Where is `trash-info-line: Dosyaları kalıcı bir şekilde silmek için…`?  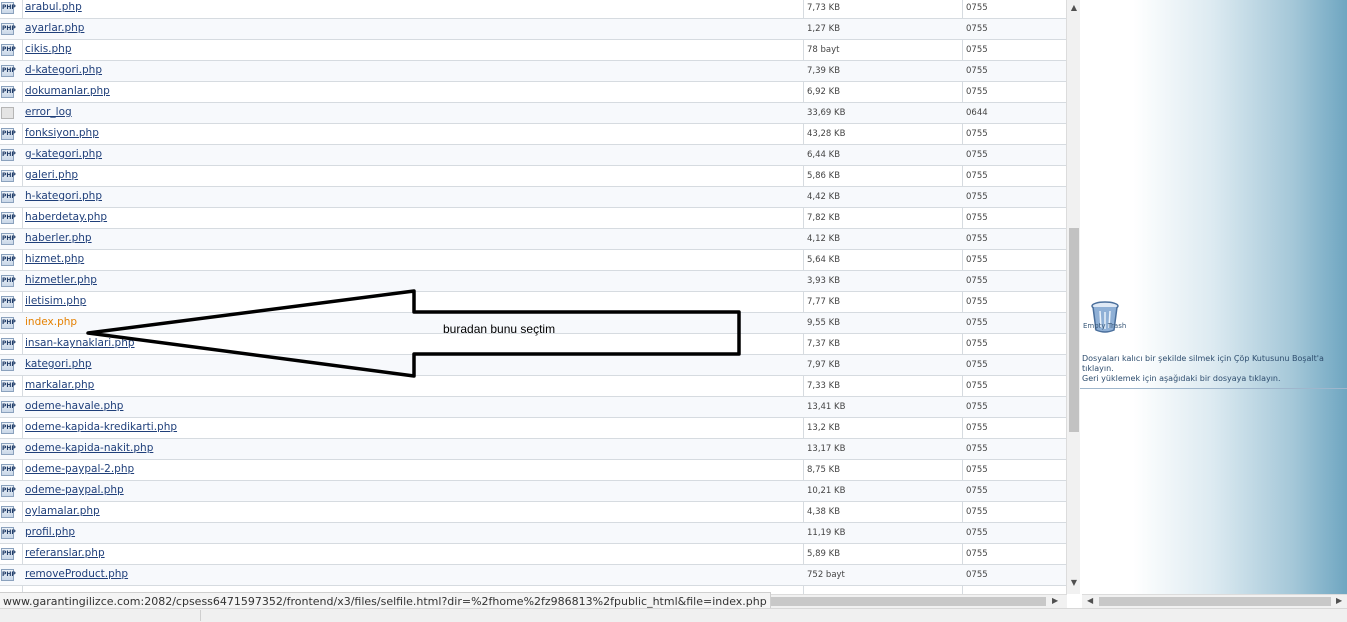
trash-info-line: Dosyaları kalıcı bir şekilde silmek için… is located at coordinates (1203, 363).